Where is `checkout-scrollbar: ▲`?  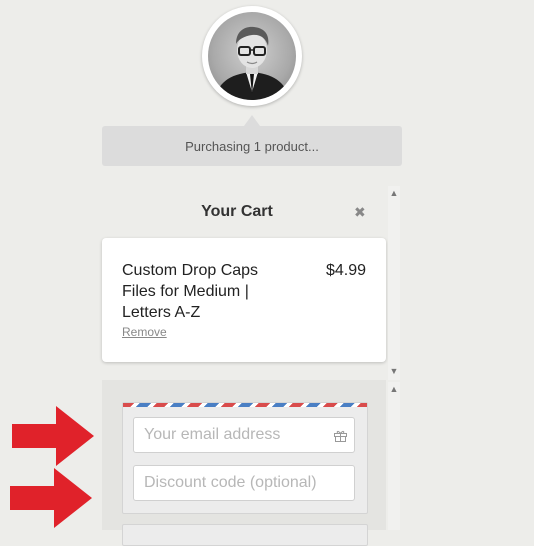
checkout-scrollbar: ▲ is located at coordinates (394, 456).